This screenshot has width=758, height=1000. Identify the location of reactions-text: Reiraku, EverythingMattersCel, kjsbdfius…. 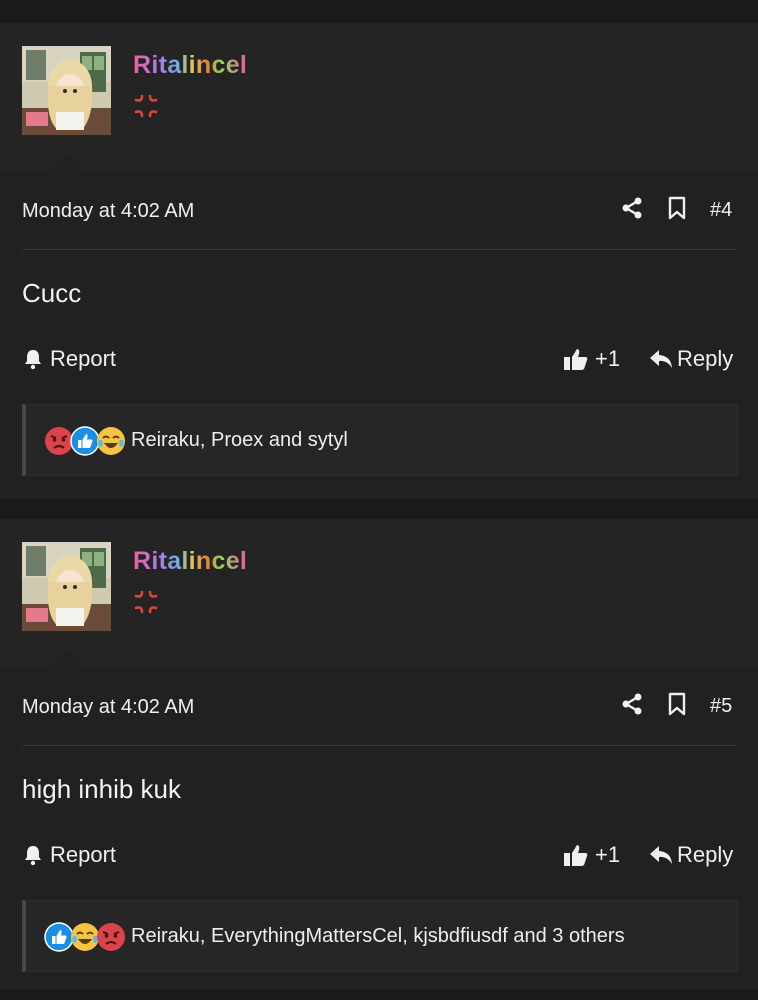
(378, 936).